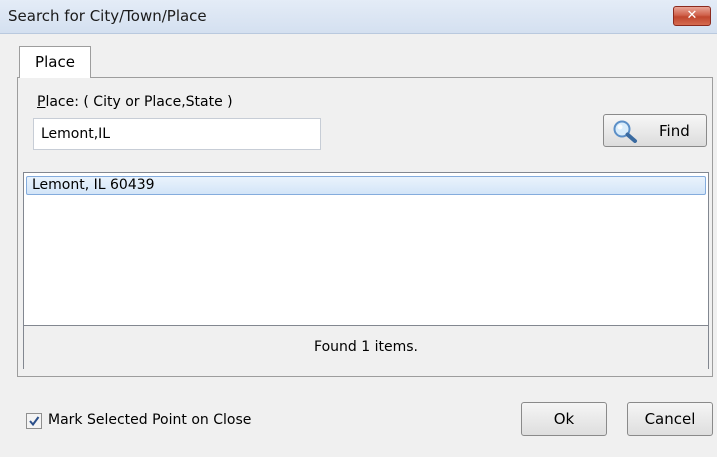 The image size is (717, 457). I want to click on tab-place-label: Place, so click(55, 62).